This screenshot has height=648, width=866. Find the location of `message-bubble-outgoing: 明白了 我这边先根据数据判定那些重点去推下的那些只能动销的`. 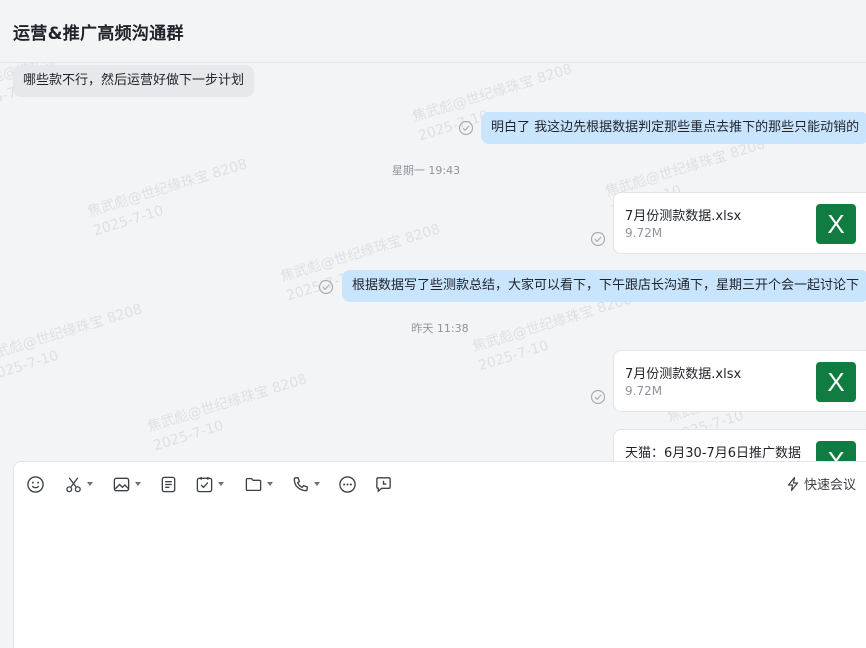

message-bubble-outgoing: 明白了 我这边先根据数据判定那些重点去推下的那些只能动销的 is located at coordinates (673, 128).